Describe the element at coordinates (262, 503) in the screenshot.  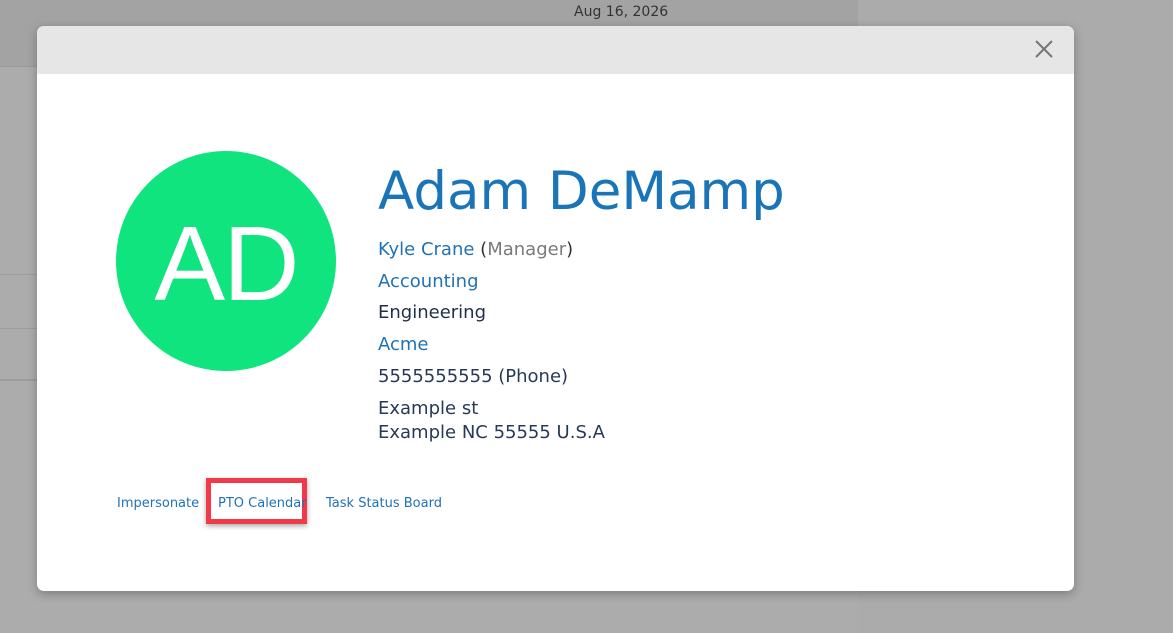
I see `pto-calendar-link: PTO Calendar` at that location.